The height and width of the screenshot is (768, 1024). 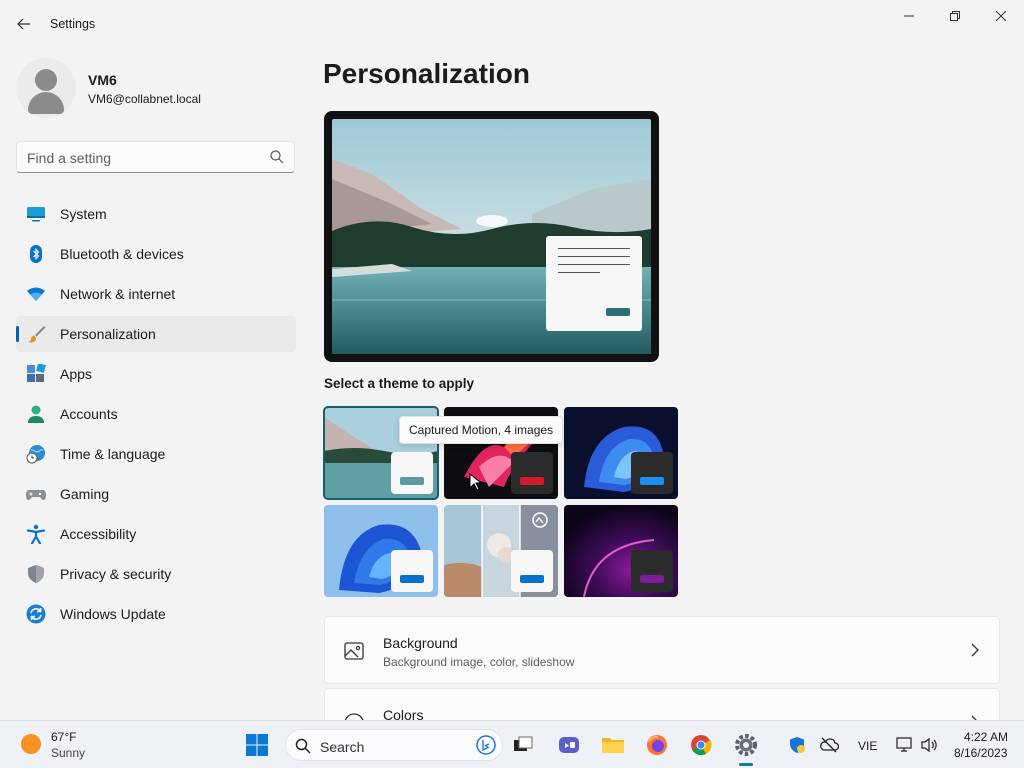 I want to click on close-button, so click(x=1001, y=16).